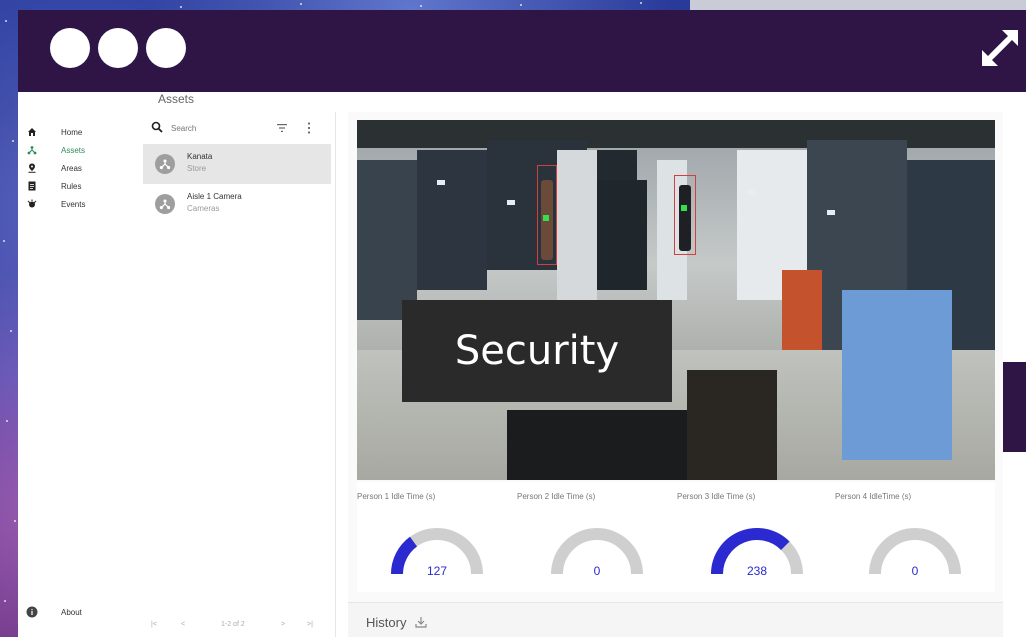 The image size is (1026, 637). I want to click on search-bar, so click(239, 128).